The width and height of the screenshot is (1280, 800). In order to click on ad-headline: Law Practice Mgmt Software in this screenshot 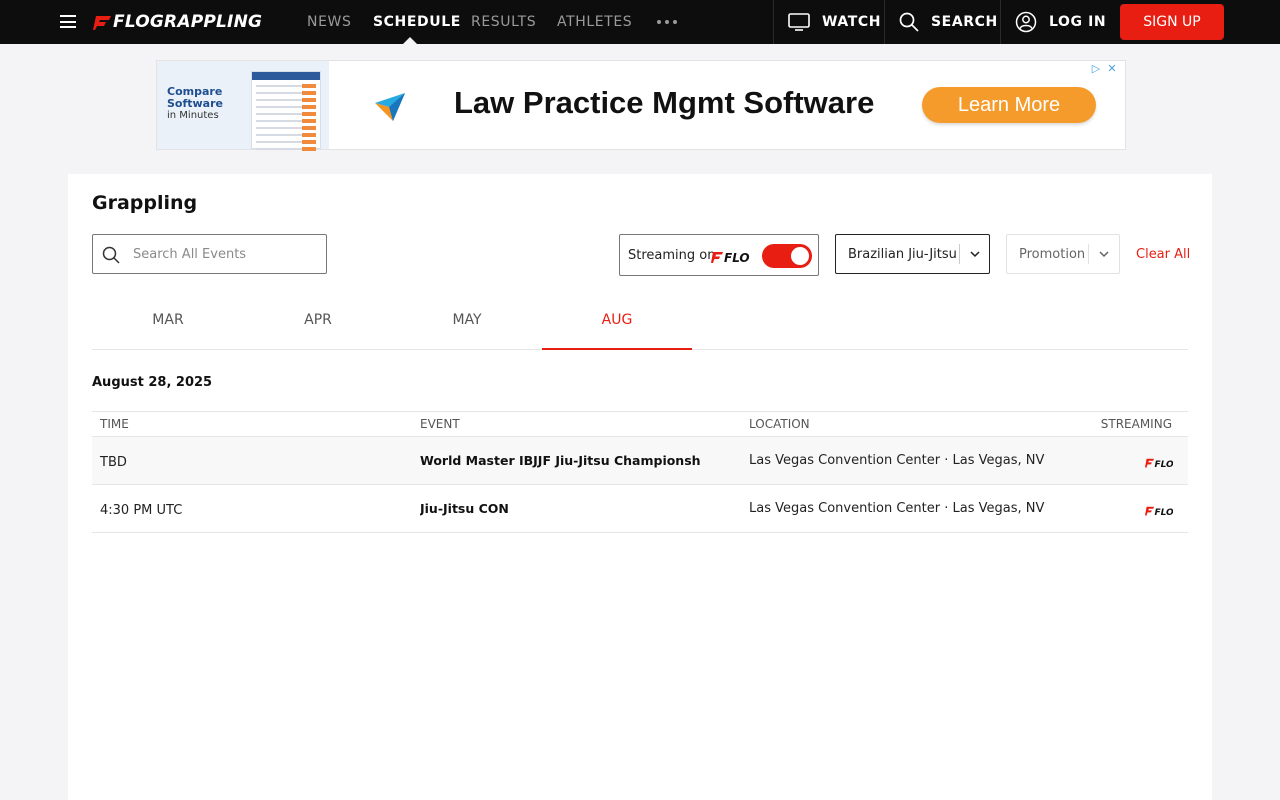, I will do `click(664, 102)`.